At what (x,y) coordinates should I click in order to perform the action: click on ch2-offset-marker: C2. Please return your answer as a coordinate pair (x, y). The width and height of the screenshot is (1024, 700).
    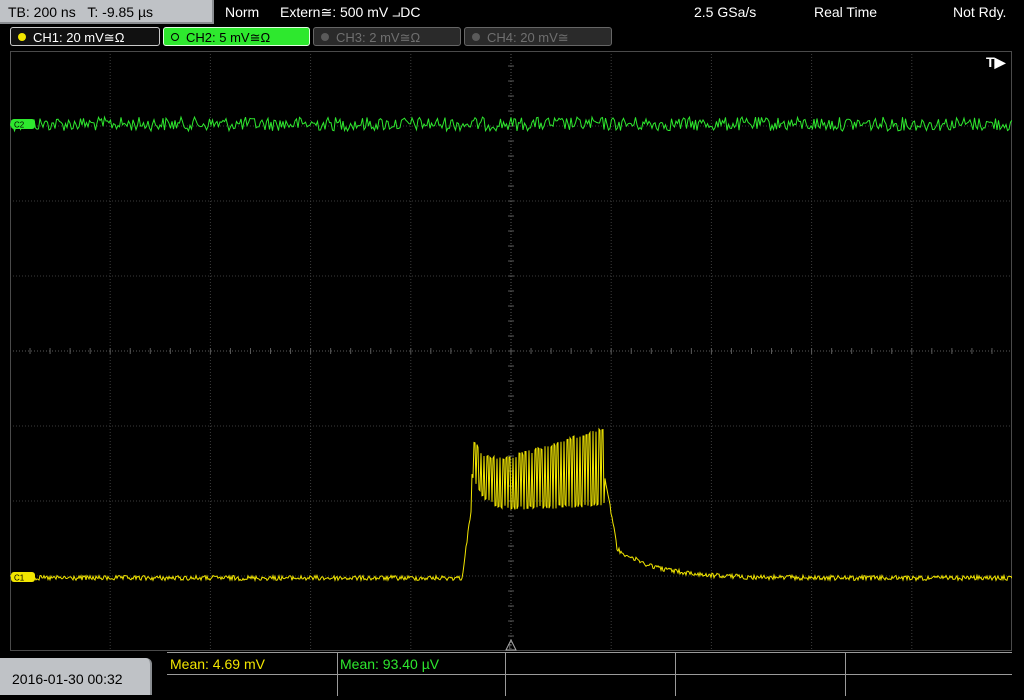
    Looking at the image, I should click on (23, 124).